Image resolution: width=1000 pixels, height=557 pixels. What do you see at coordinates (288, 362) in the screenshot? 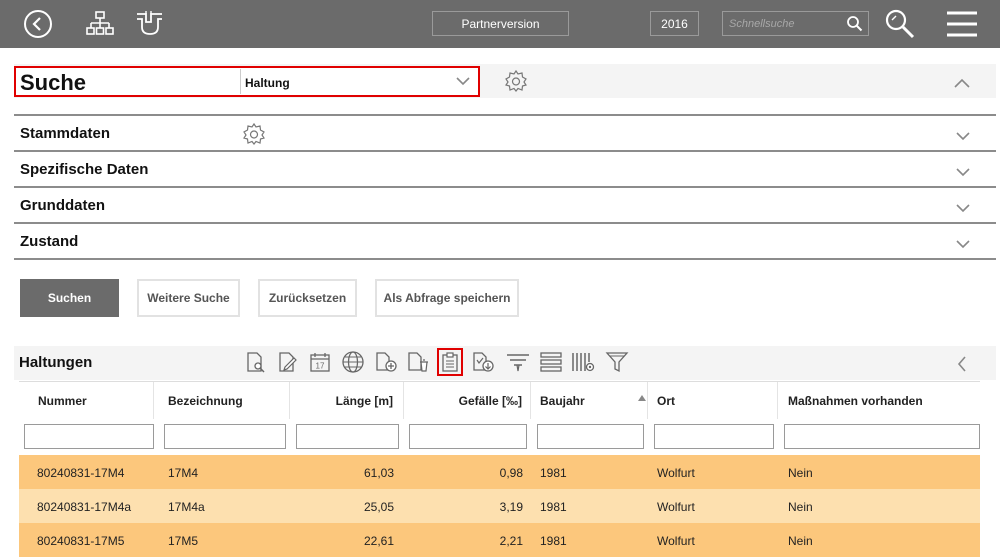
I see `document-edit-icon` at bounding box center [288, 362].